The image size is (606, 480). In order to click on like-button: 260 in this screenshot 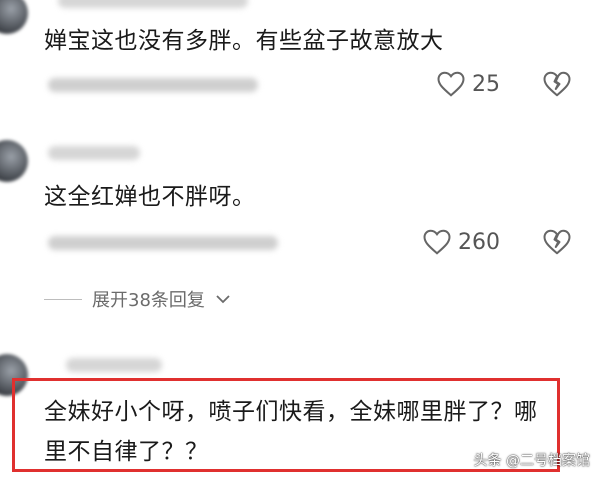, I will do `click(461, 242)`.